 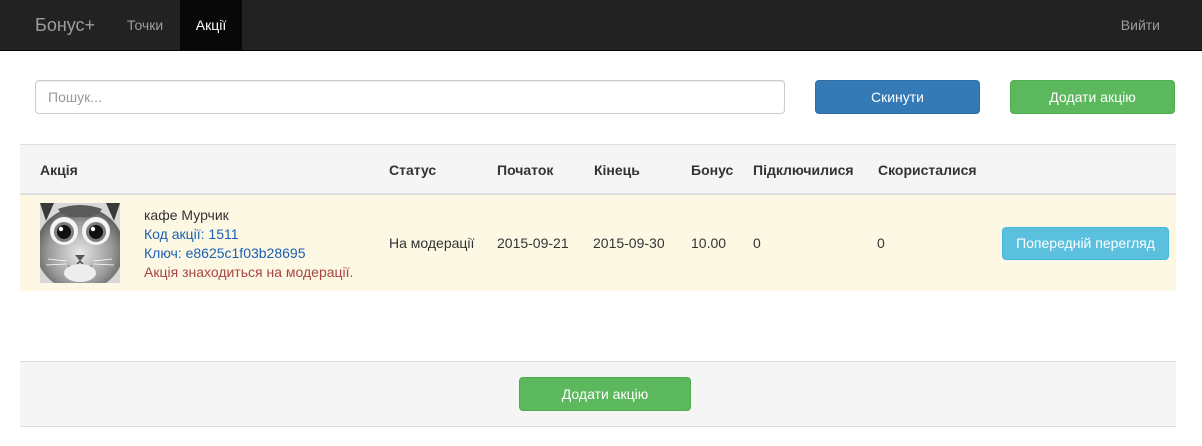 I want to click on promo-joined-count: 0, so click(x=757, y=243).